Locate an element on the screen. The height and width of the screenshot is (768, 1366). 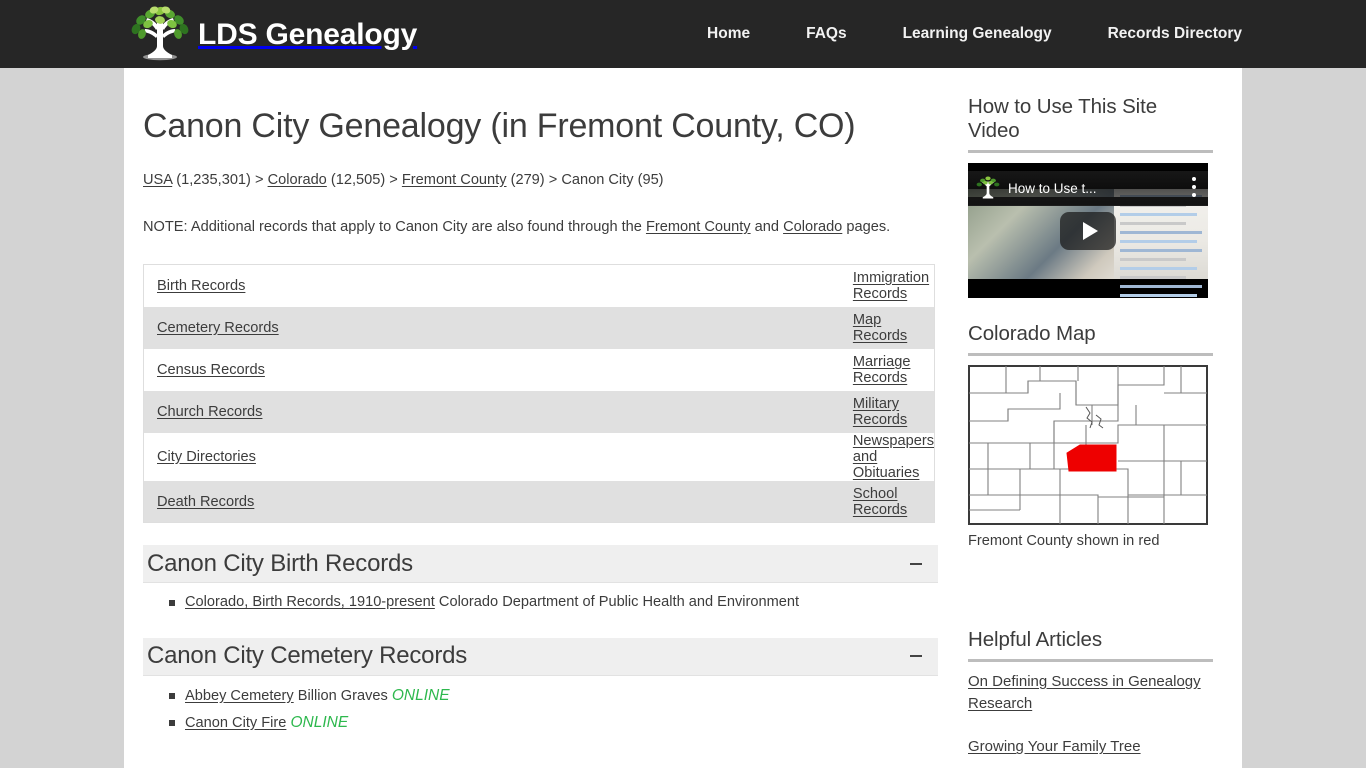
brand-name: LDS Genealogy is located at coordinates (308, 34).